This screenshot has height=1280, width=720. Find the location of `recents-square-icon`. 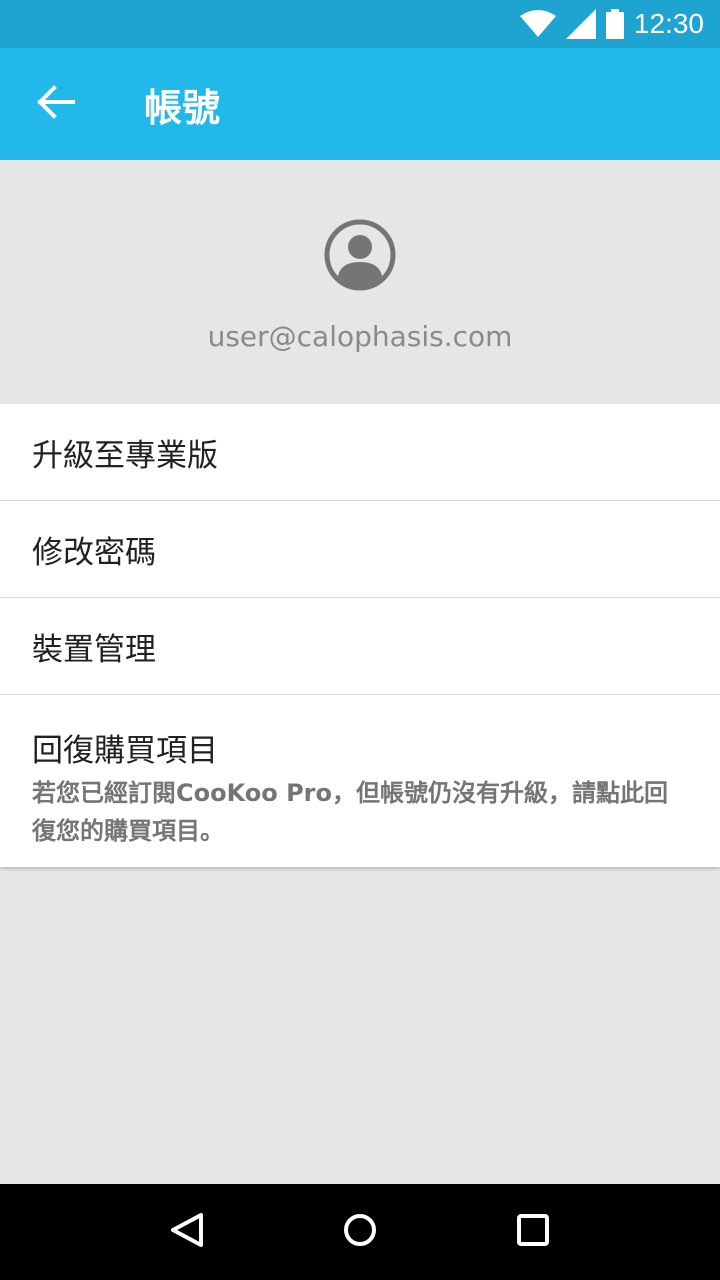

recents-square-icon is located at coordinates (533, 1232).